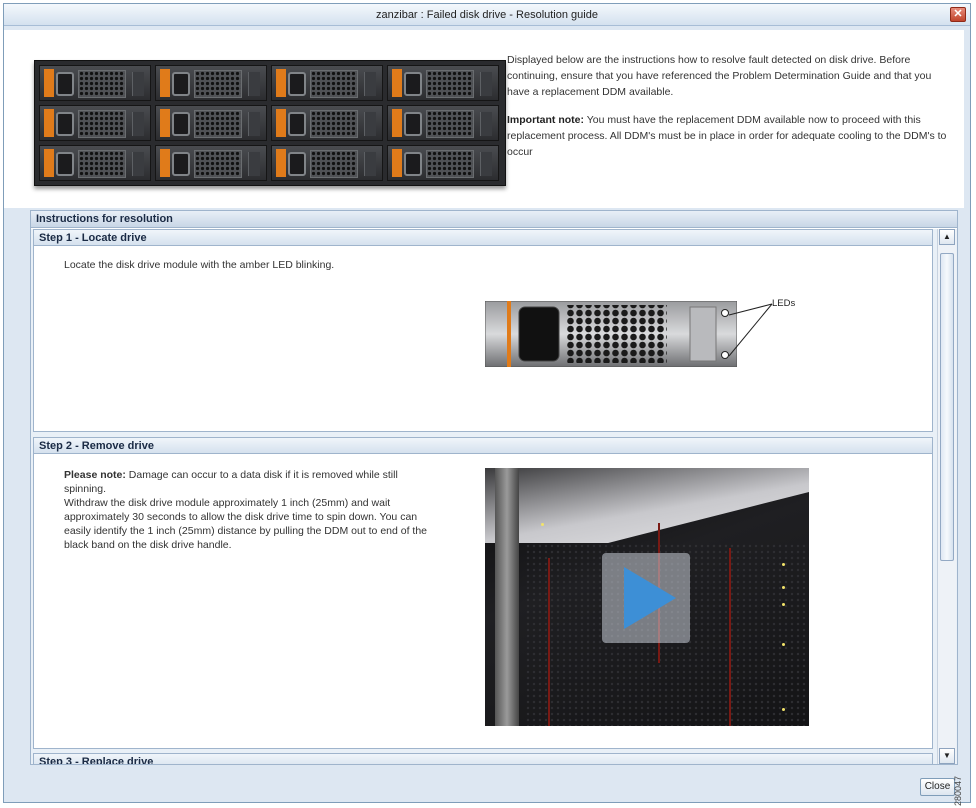 The width and height of the screenshot is (976, 808). Describe the element at coordinates (958, 790) in the screenshot. I see `figure-id: 280047` at that location.